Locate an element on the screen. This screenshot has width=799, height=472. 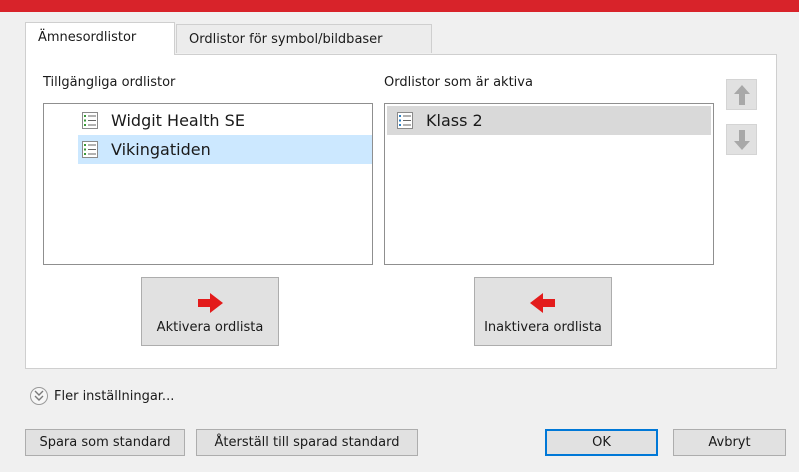
activate-list-button: Aktivera ordlista is located at coordinates (210, 311).